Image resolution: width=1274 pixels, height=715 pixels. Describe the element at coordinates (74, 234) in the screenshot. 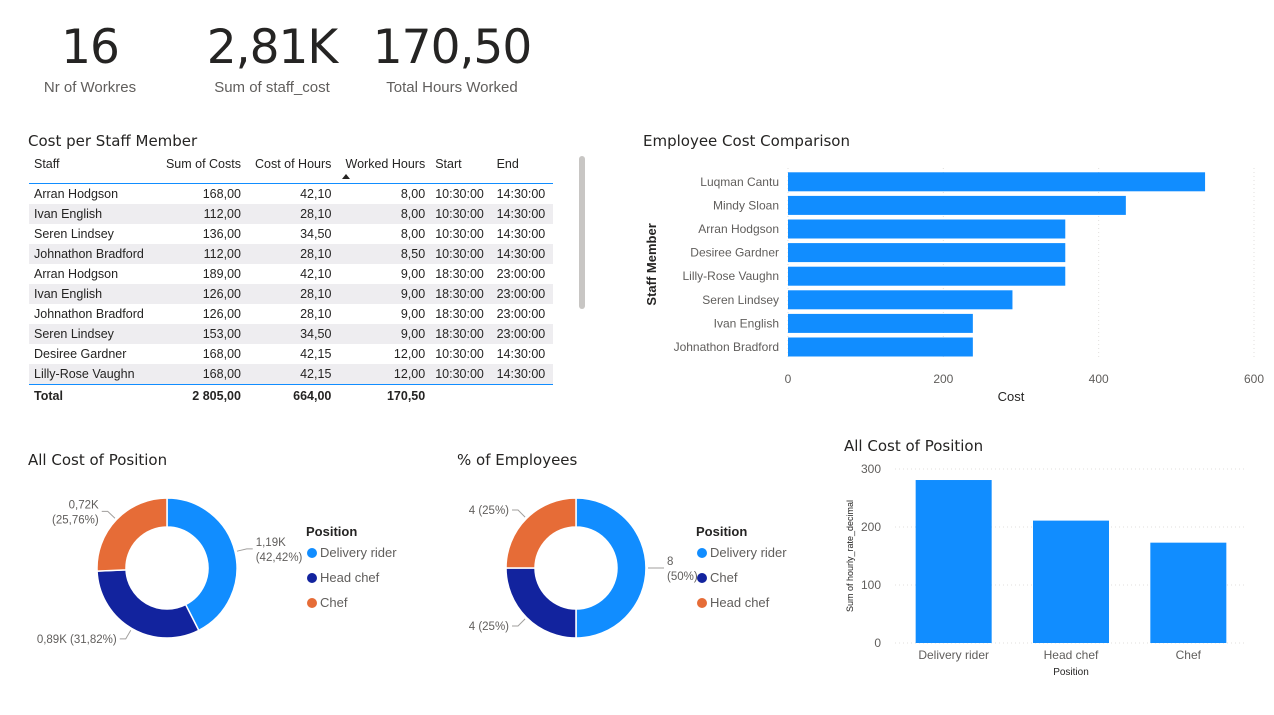

I see `table-cell: Seren Lindsey` at that location.